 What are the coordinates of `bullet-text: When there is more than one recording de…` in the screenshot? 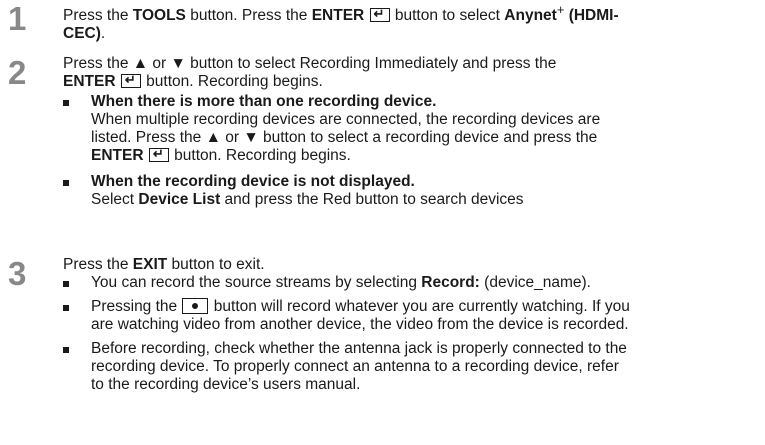 It's located at (427, 129).